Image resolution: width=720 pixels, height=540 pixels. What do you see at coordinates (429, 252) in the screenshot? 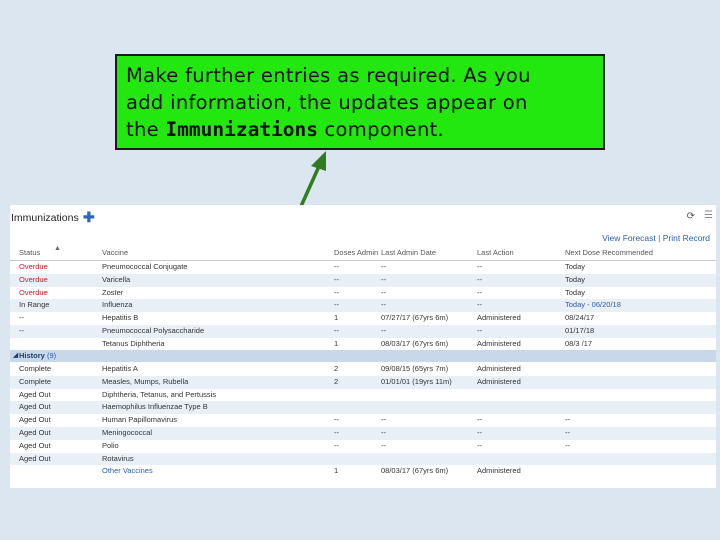
I see `column-header-last-date: Last Admin Date` at bounding box center [429, 252].